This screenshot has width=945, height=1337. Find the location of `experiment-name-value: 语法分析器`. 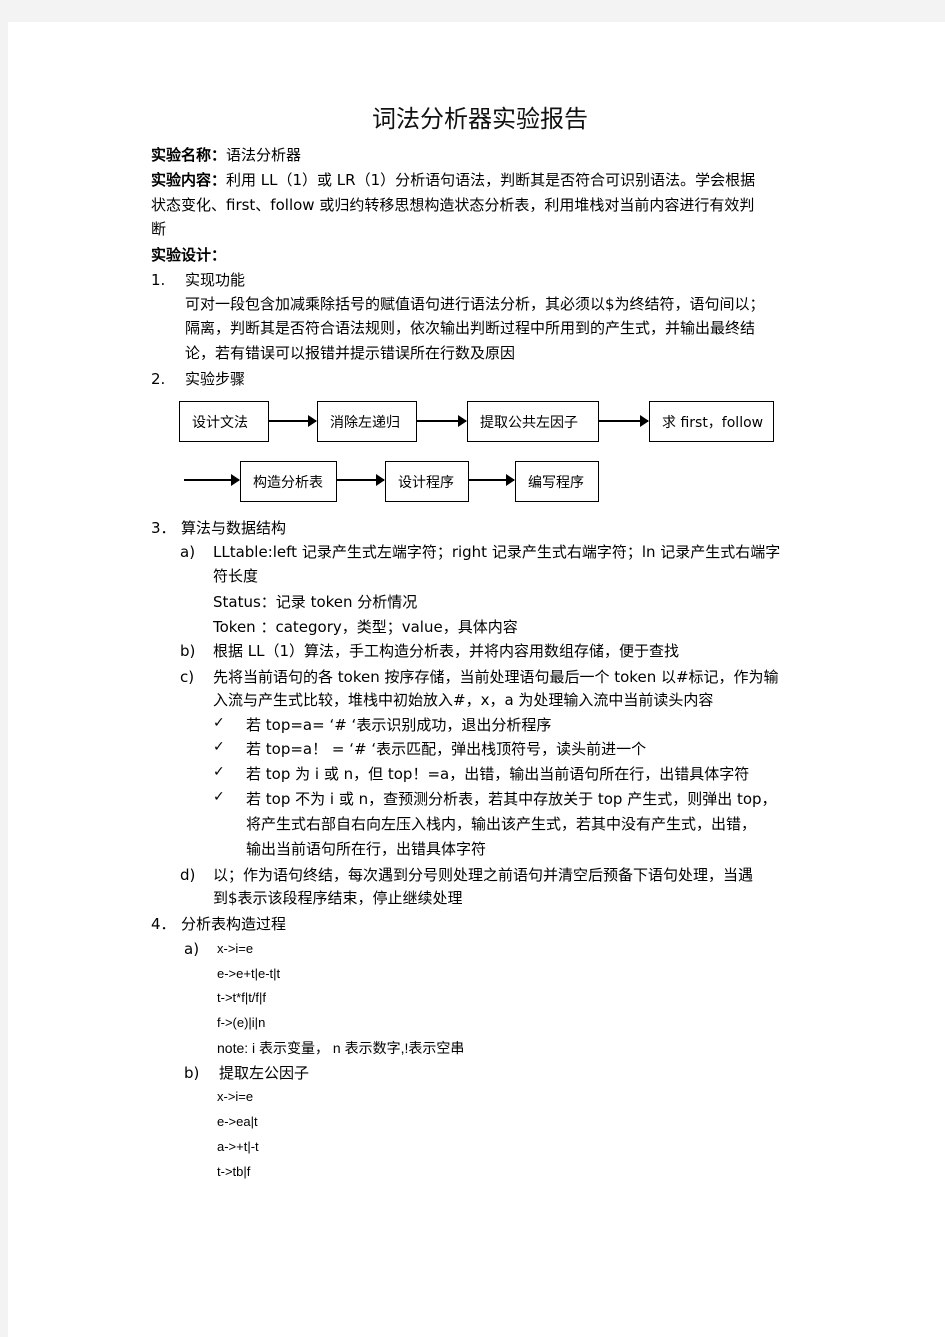

experiment-name-value: 语法分析器 is located at coordinates (264, 155).